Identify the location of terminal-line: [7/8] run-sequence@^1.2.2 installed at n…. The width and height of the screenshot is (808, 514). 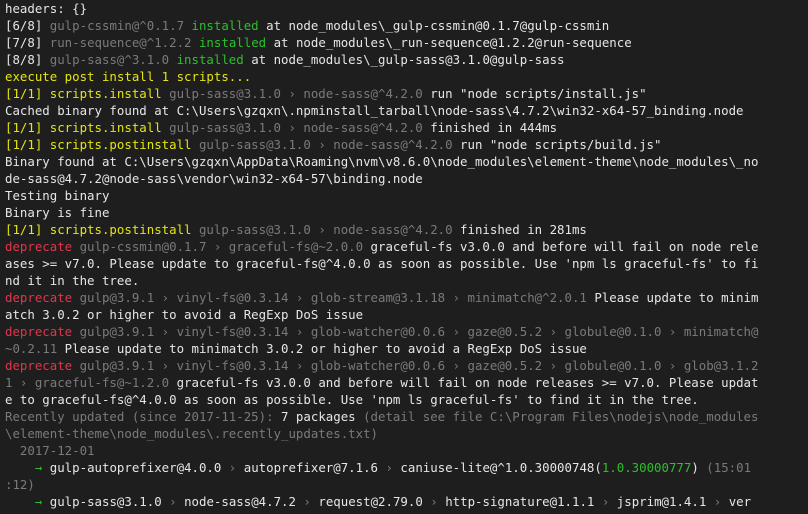
(406, 42).